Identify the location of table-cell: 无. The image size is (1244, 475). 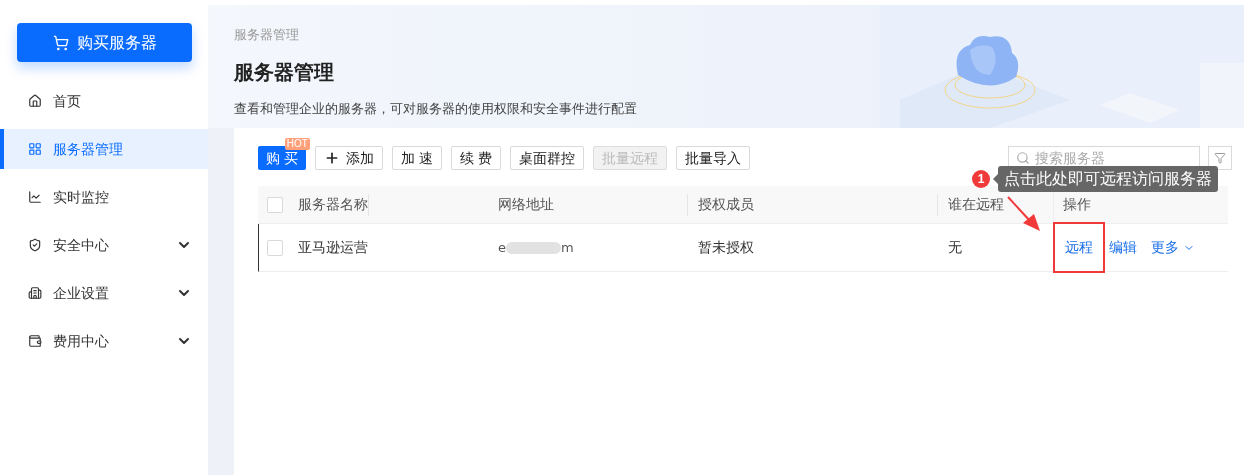
(955, 247).